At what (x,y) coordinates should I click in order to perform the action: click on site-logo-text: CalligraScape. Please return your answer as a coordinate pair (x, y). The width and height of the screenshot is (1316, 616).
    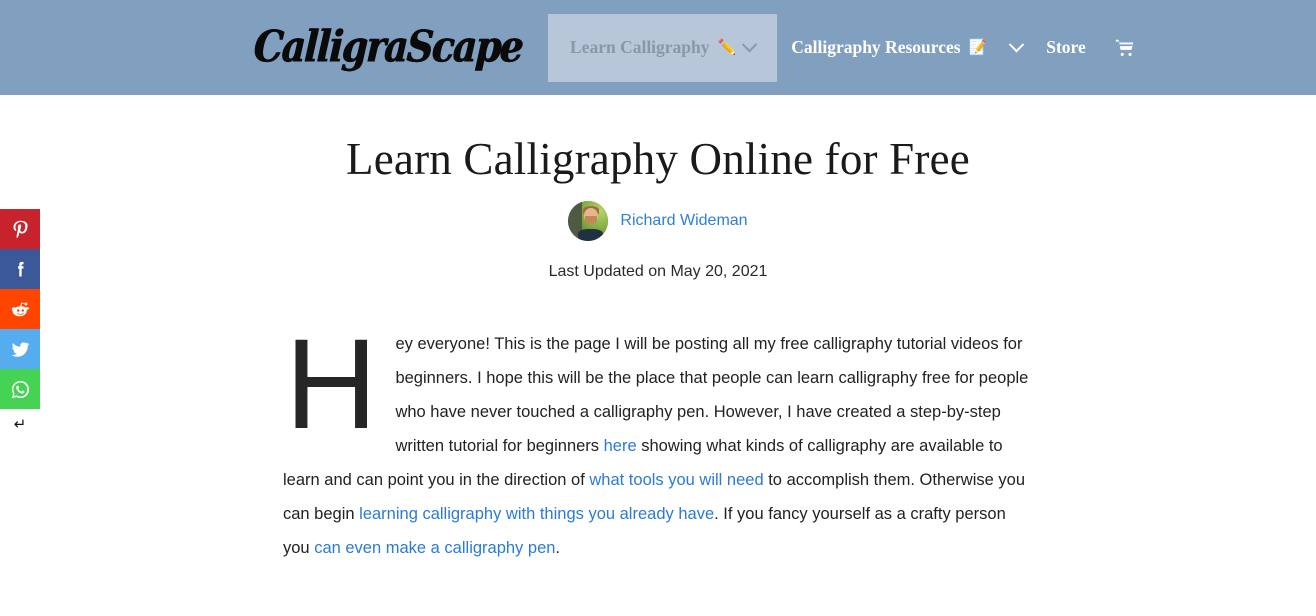
    Looking at the image, I should click on (388, 46).